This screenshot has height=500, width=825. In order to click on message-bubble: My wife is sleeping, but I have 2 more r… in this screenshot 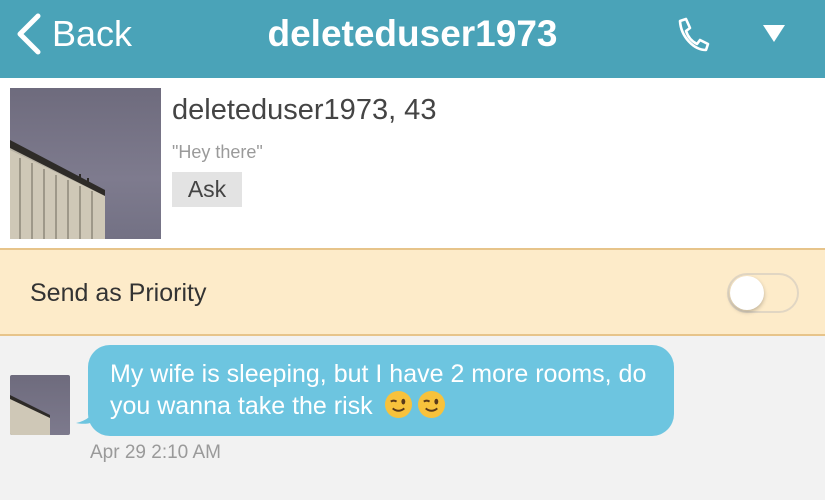, I will do `click(381, 390)`.